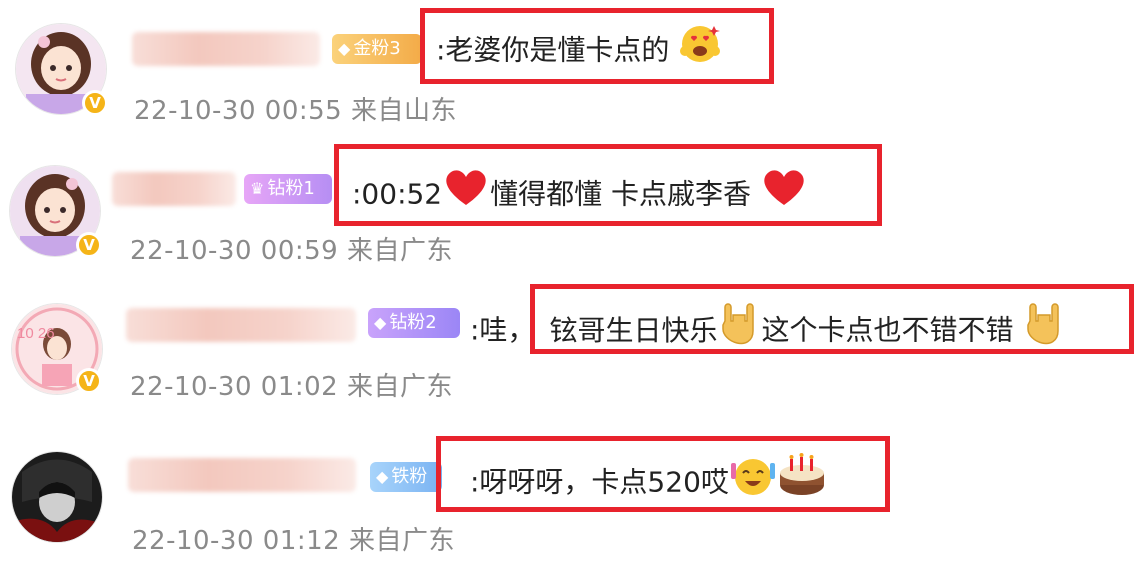 The height and width of the screenshot is (566, 1134). I want to click on crown-icon: ♛, so click(257, 188).